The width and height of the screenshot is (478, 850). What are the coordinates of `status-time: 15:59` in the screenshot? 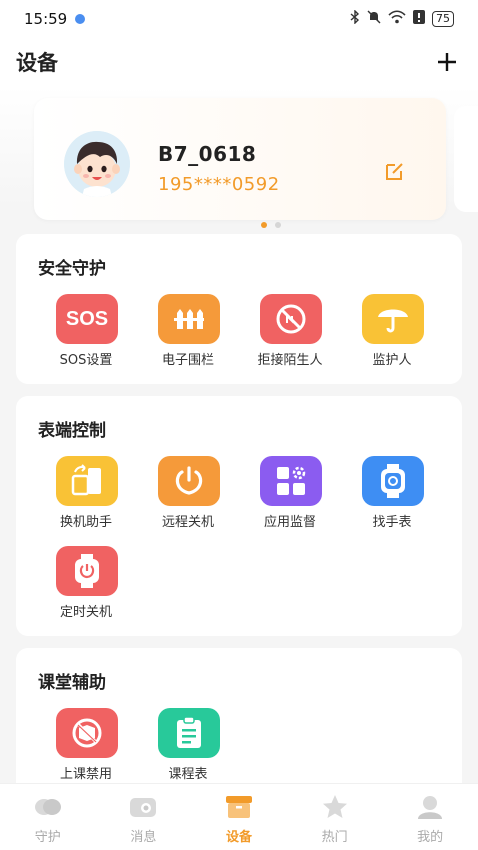 It's located at (46, 19).